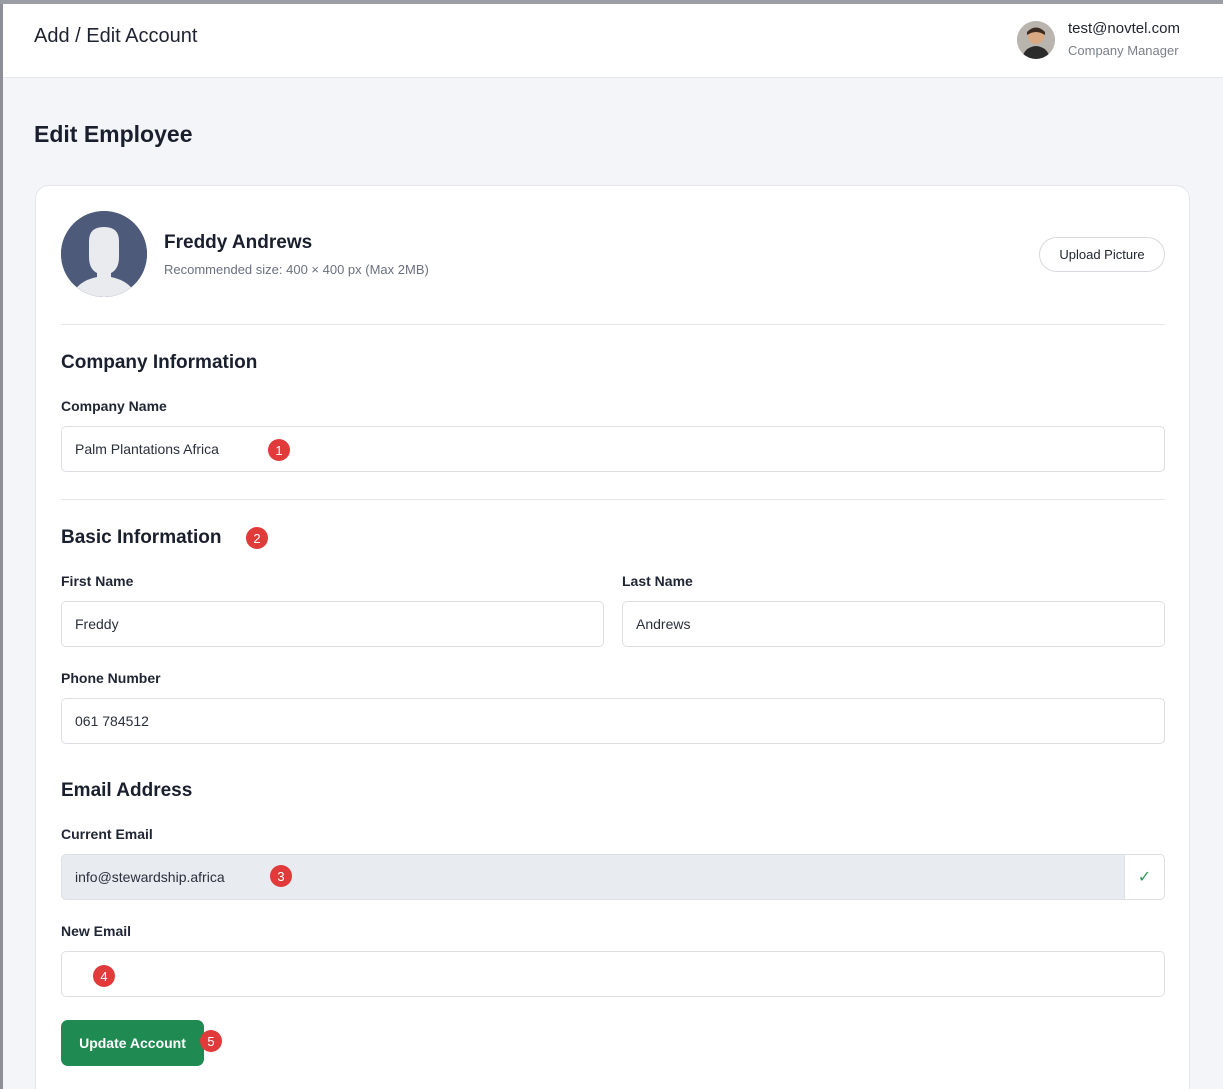 Image resolution: width=1223 pixels, height=1089 pixels. Describe the element at coordinates (657, 581) in the screenshot. I see `last-name-label: Last Name` at that location.